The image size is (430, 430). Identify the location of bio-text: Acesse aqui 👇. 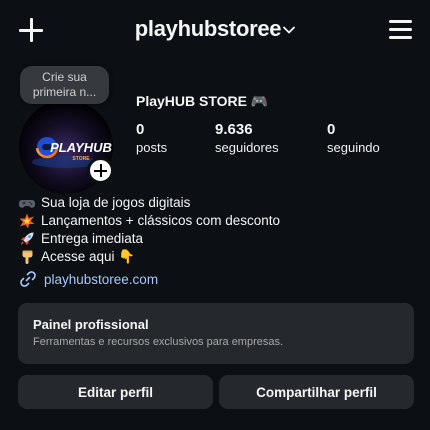
(88, 256).